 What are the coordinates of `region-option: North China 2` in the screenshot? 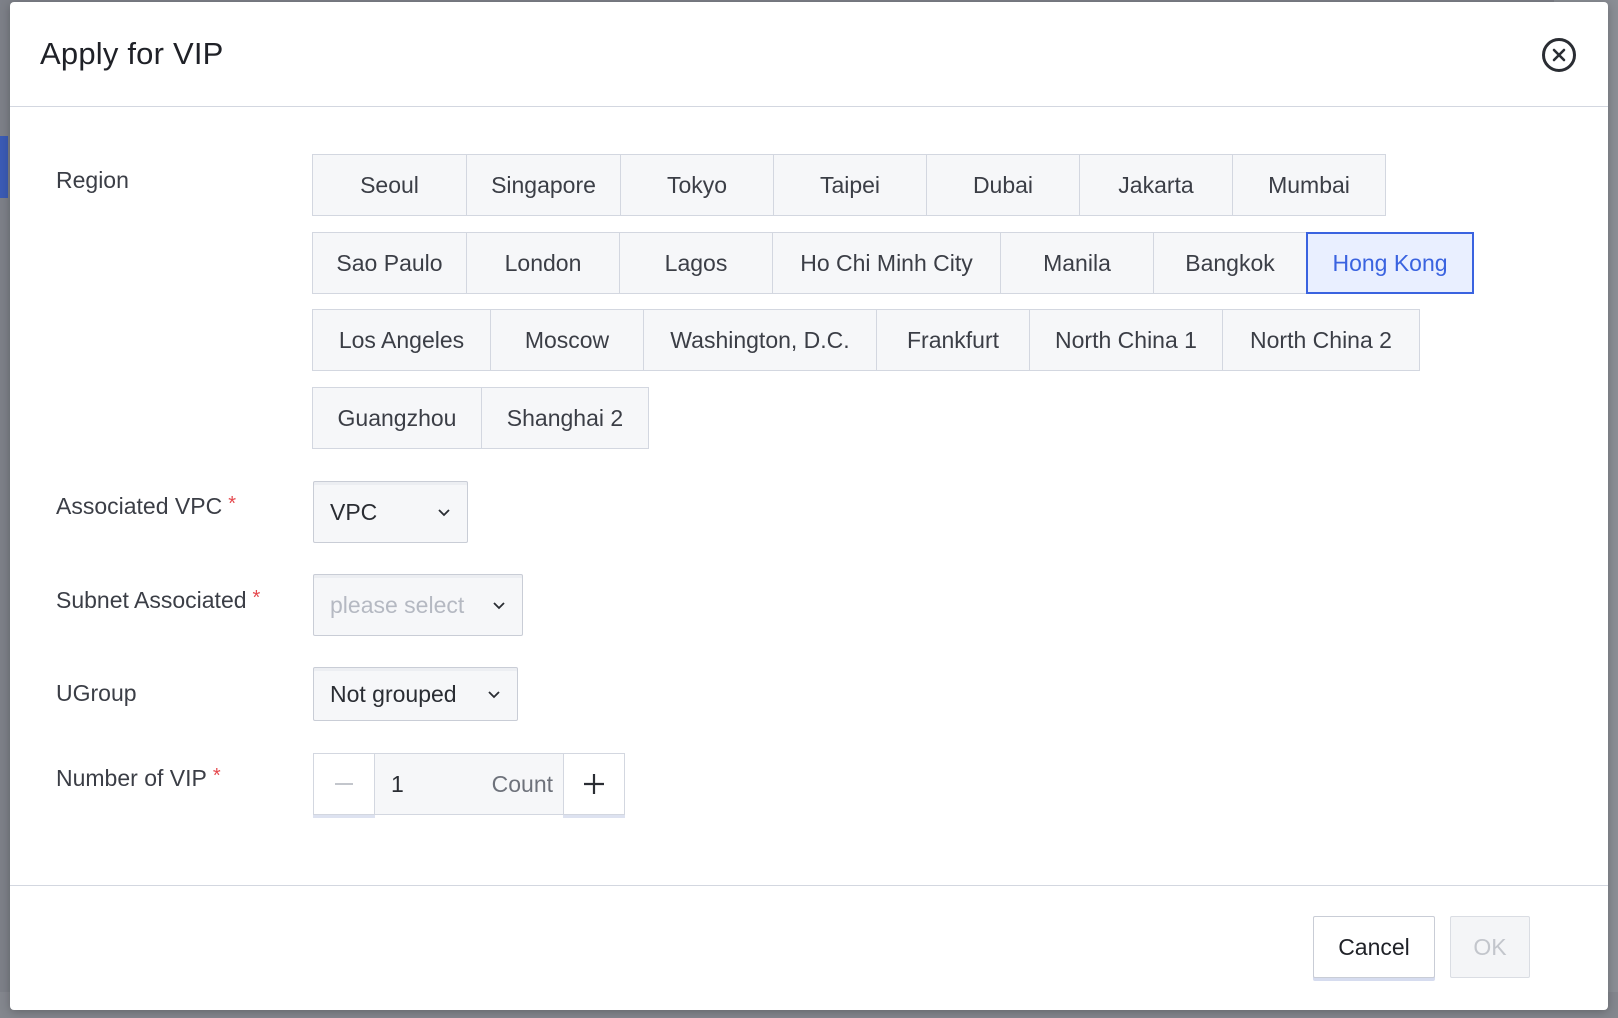 It's located at (1321, 340).